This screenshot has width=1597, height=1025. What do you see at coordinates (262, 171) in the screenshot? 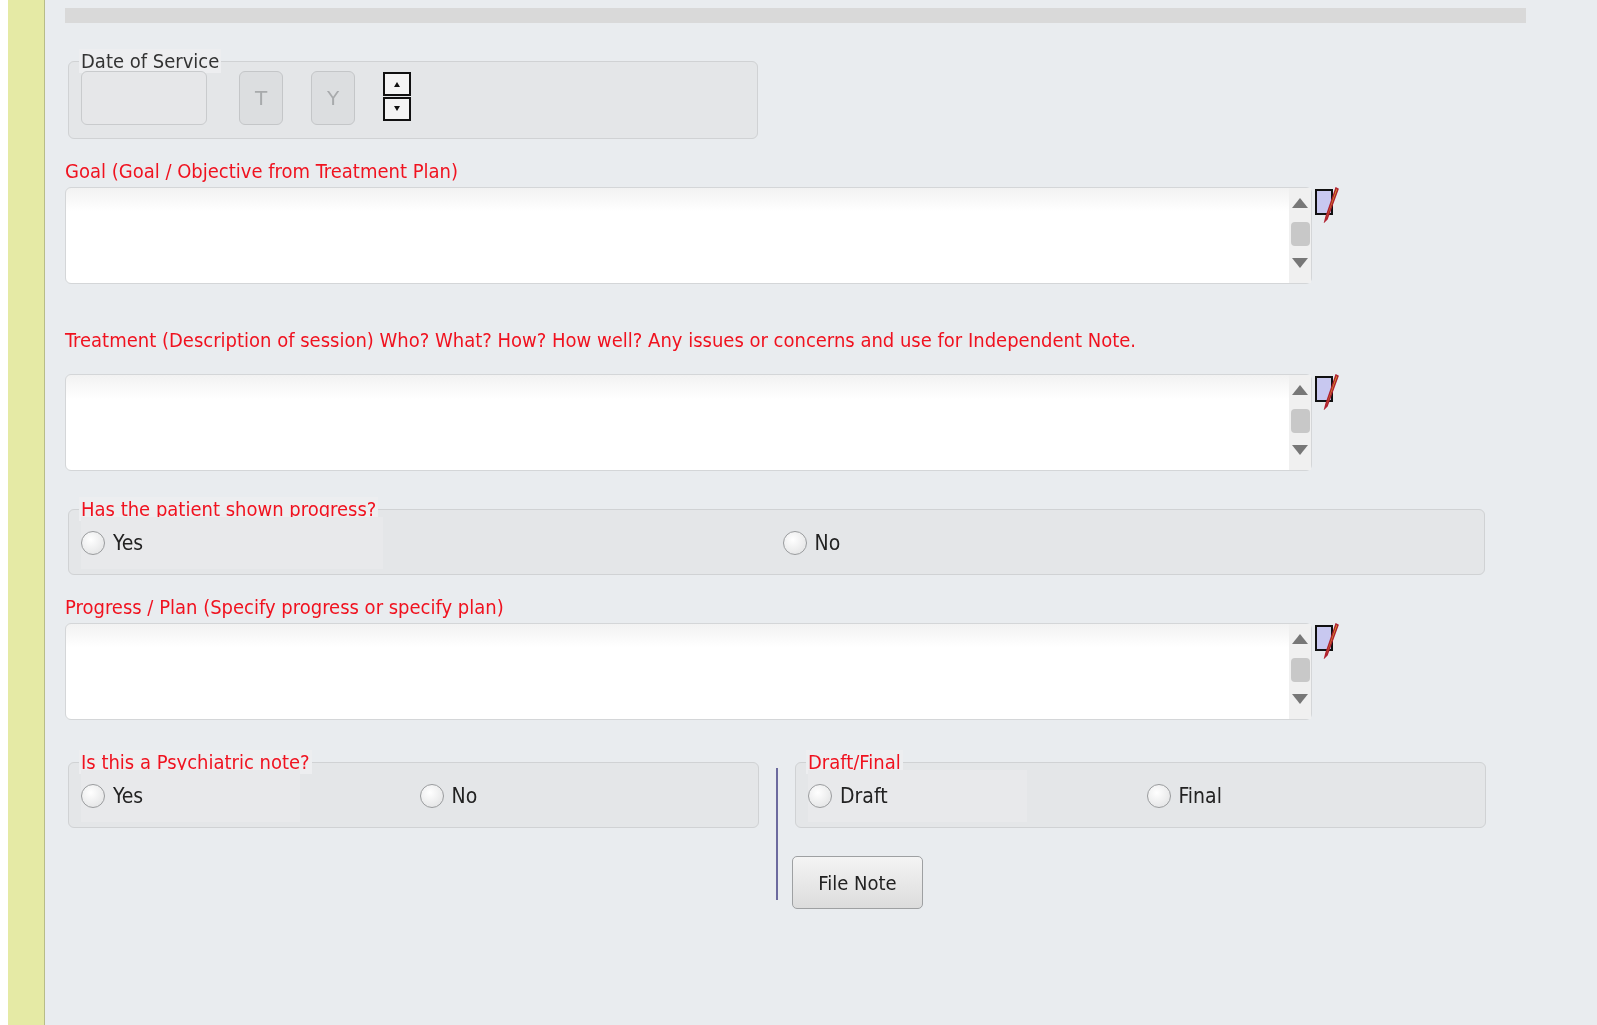
I see `field-label: Goal (Goal / Objective from Treatment Plan)` at bounding box center [262, 171].